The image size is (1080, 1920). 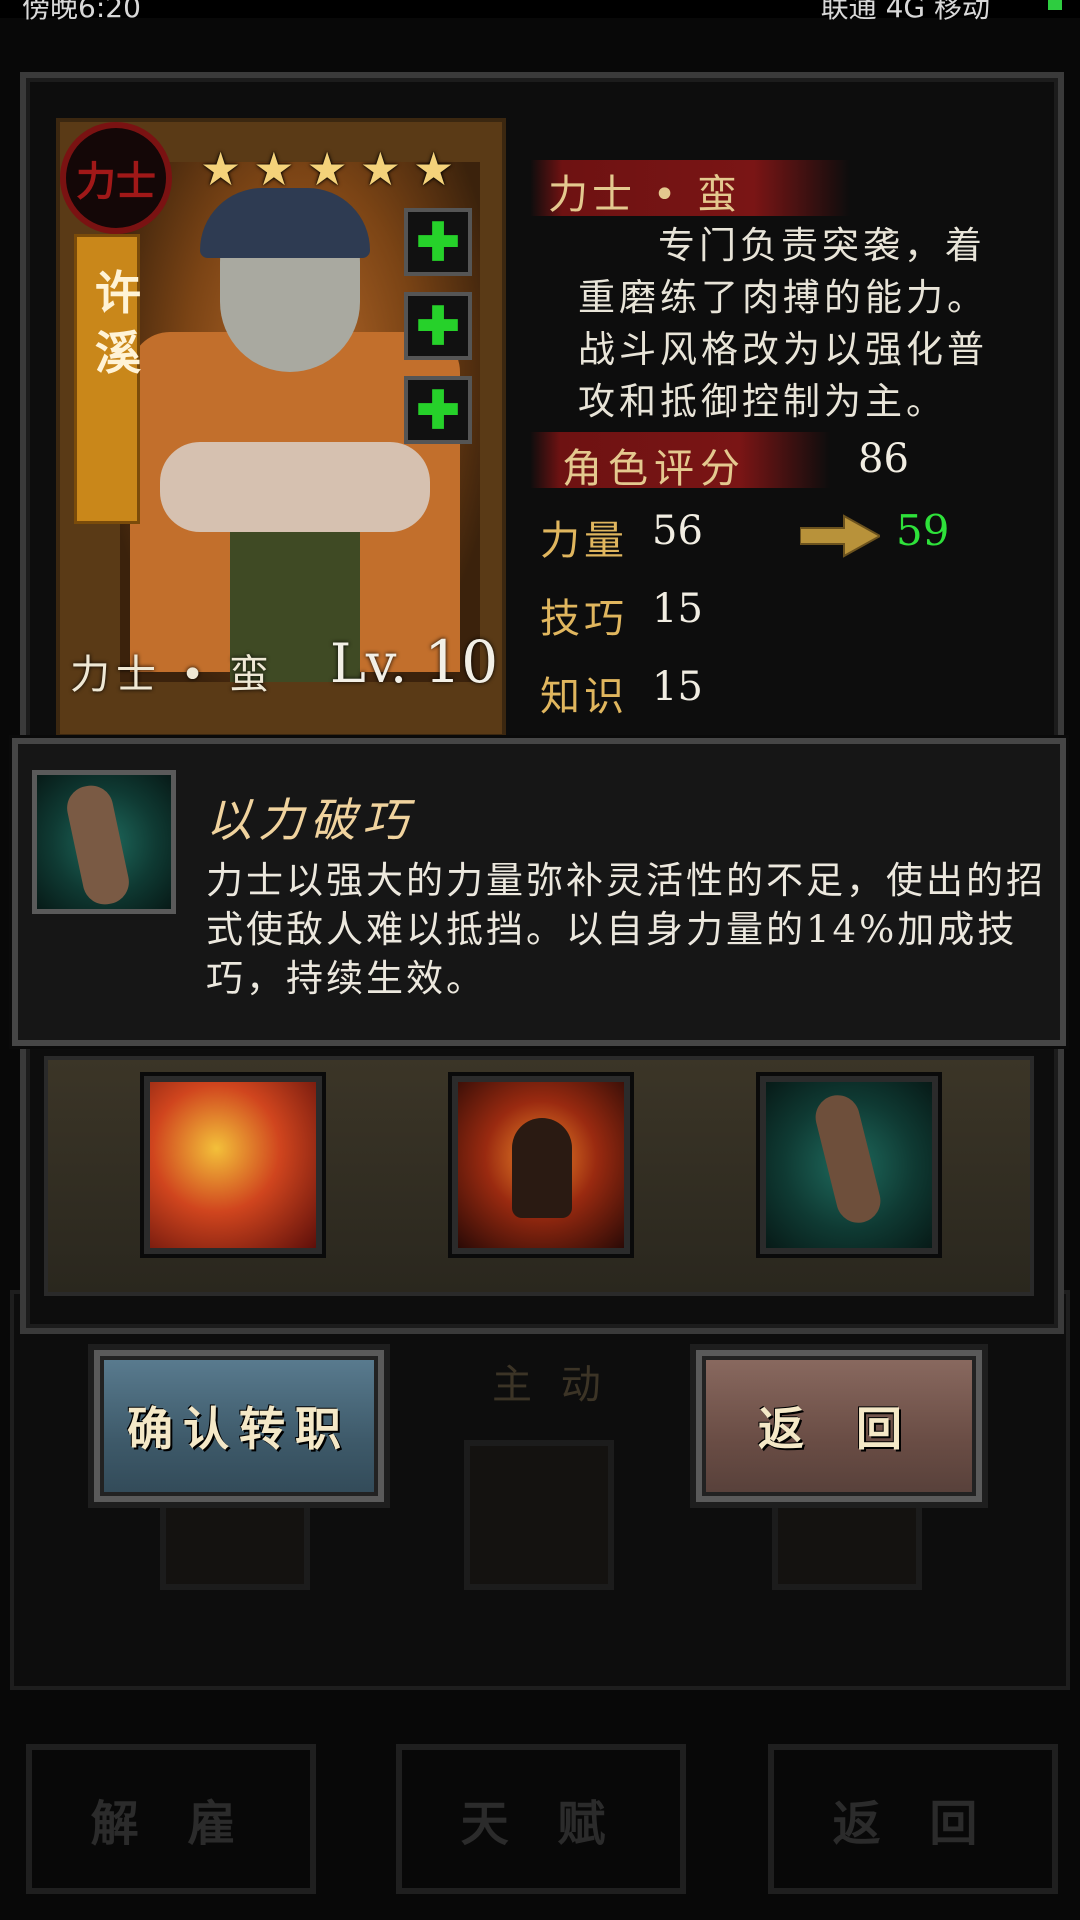 I want to click on status-network: 联通 4G 移动, so click(x=905, y=12).